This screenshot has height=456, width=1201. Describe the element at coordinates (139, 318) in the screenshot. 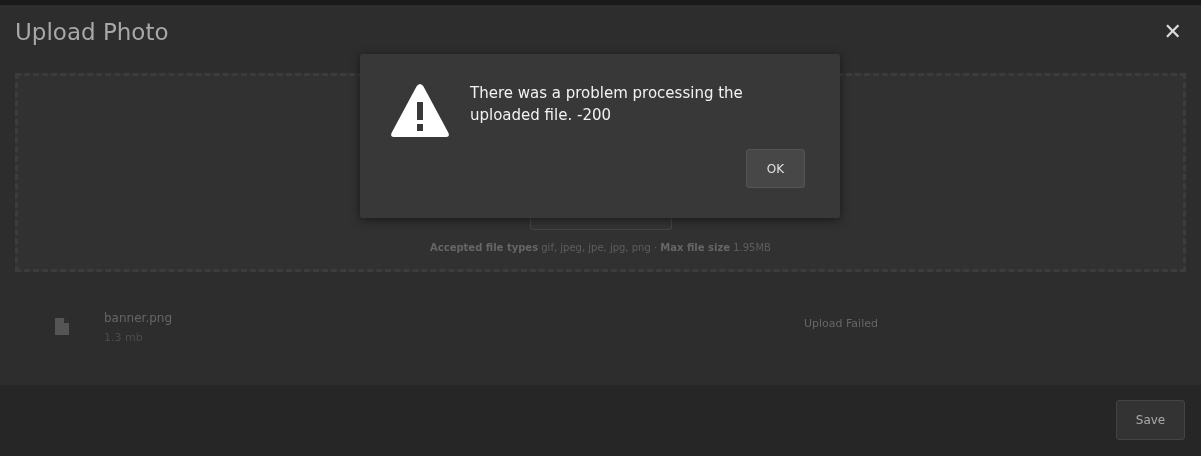

I see `file-name: banner.png` at that location.